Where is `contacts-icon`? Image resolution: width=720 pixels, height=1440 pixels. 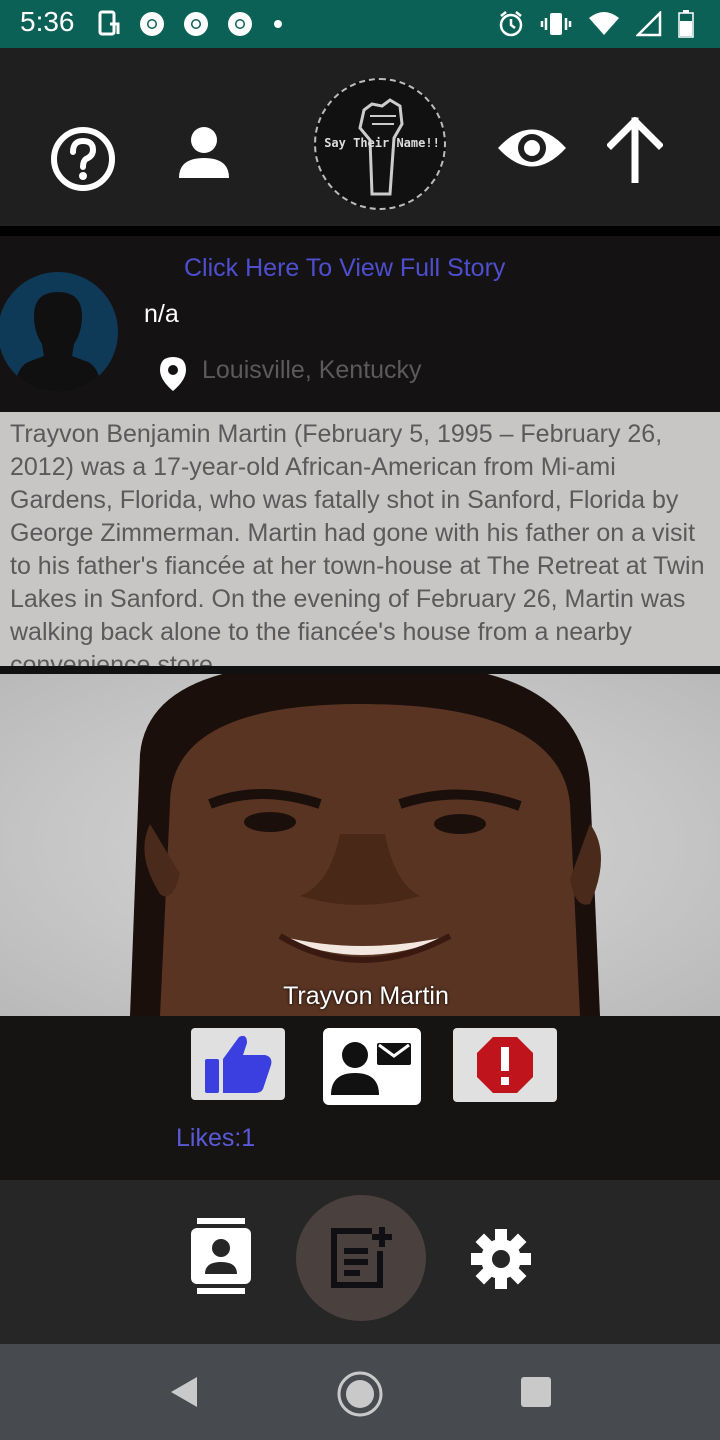
contacts-icon is located at coordinates (221, 1256).